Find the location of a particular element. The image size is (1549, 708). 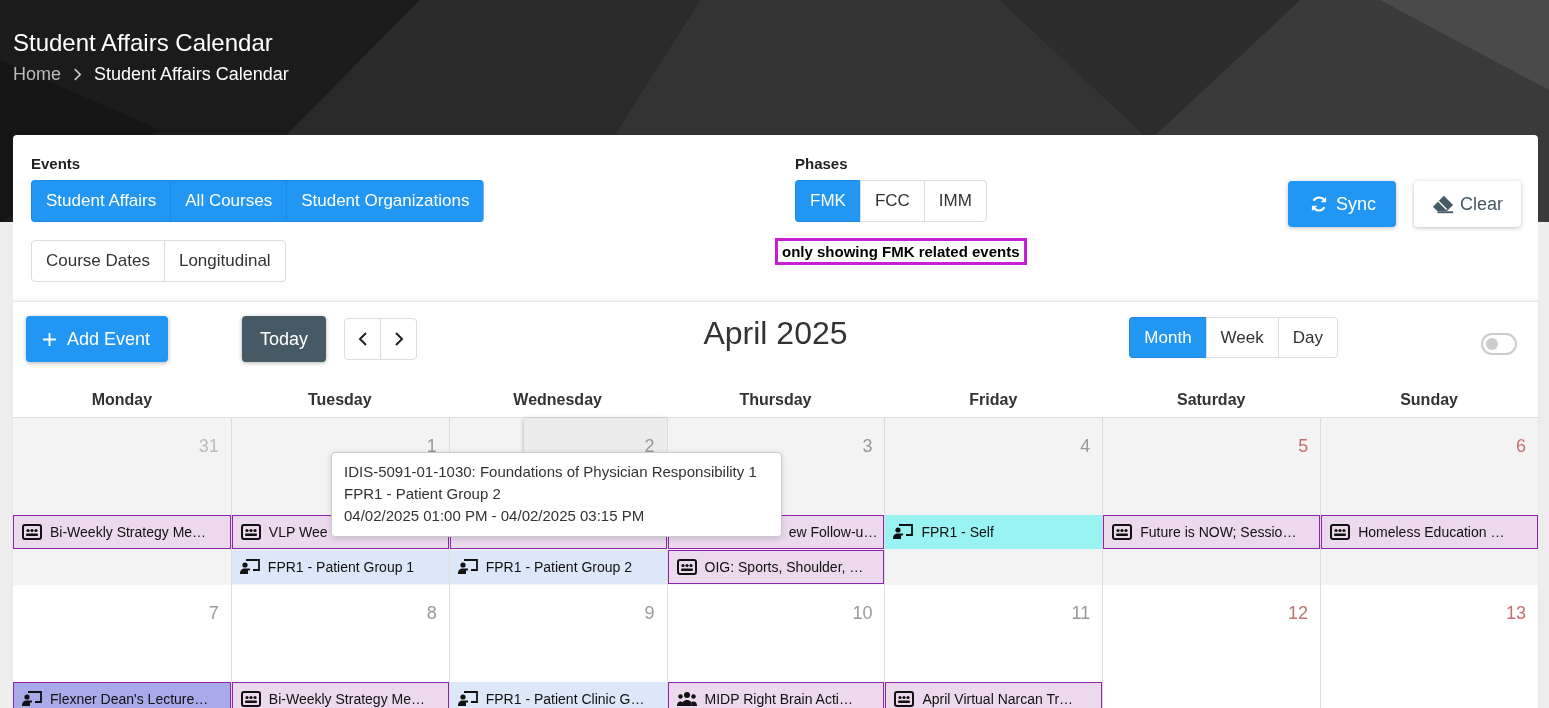

event-title: FPR1 - Patient Group 2 is located at coordinates (558, 567).